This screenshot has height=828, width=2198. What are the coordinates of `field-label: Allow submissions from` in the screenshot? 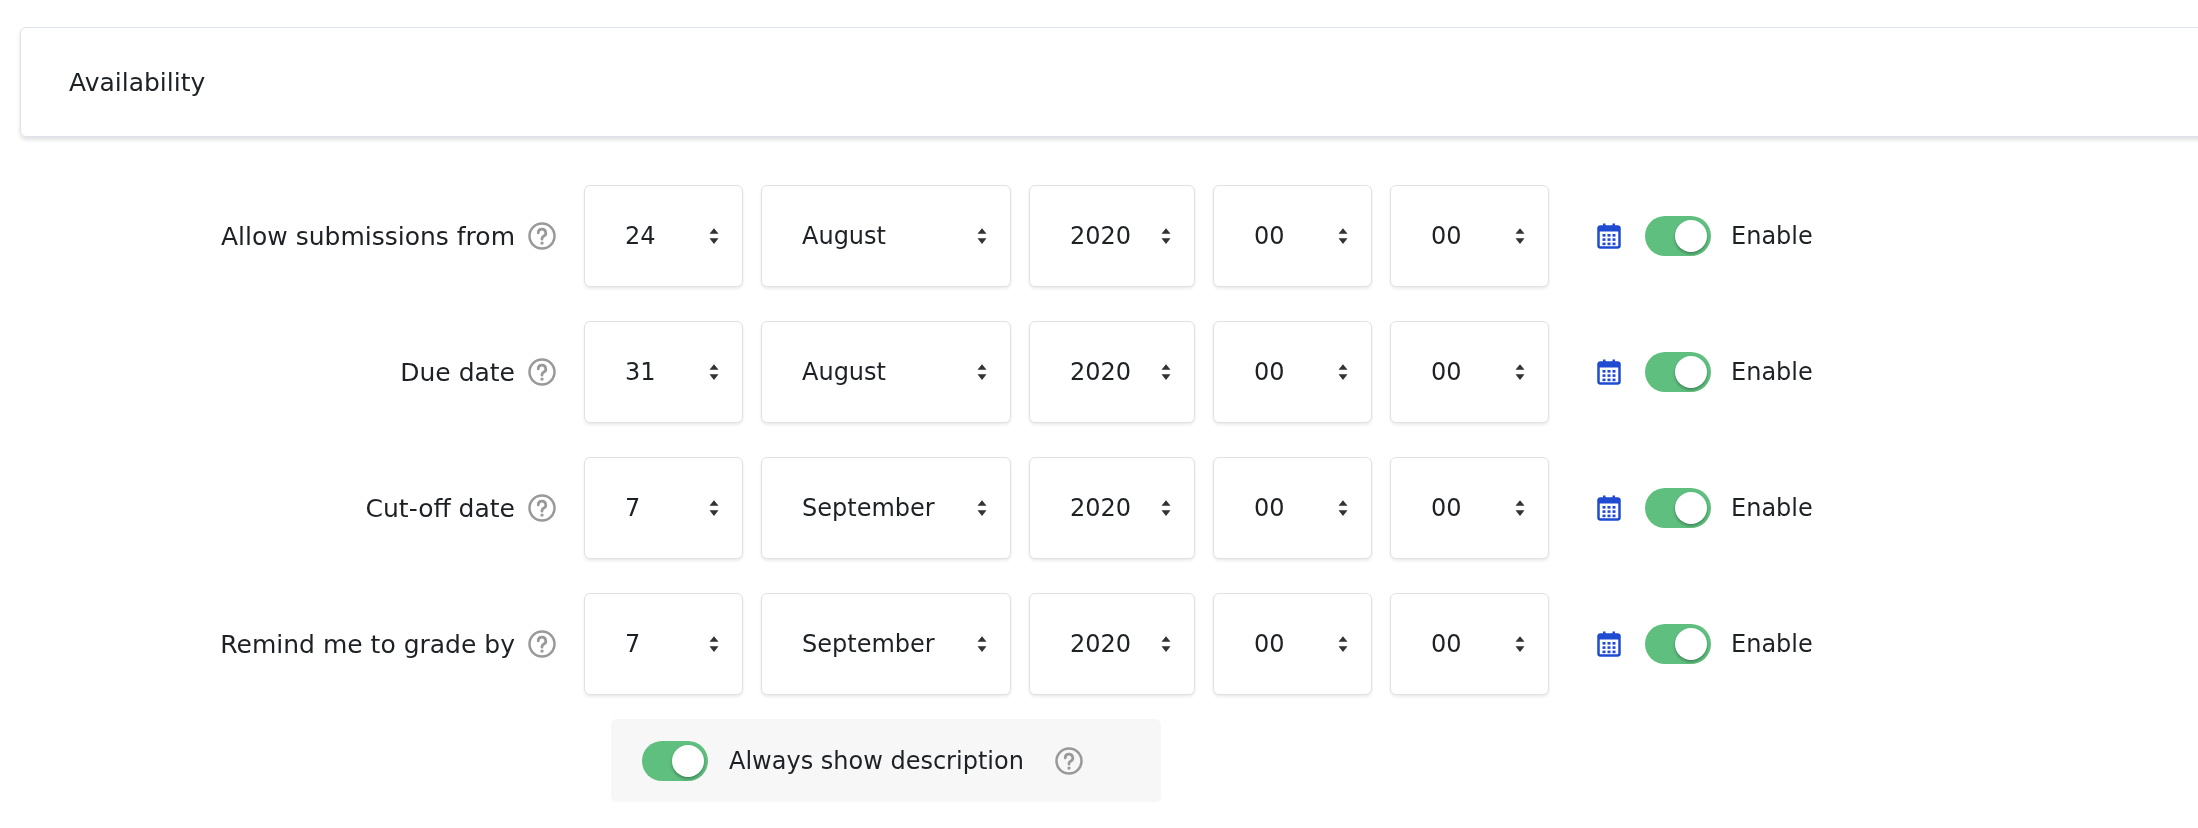 It's located at (368, 236).